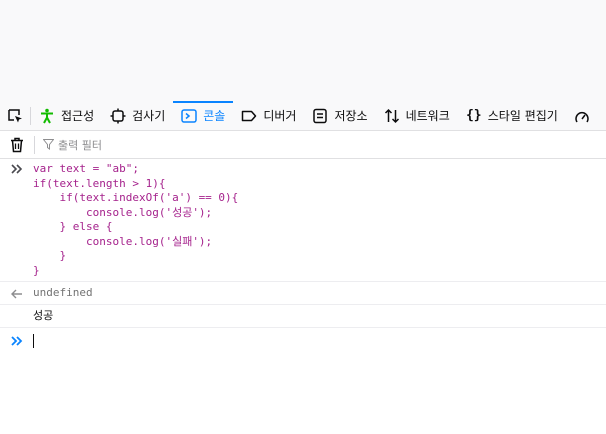 The image size is (606, 434). I want to click on tab-inspector-label: 검사기, so click(149, 116).